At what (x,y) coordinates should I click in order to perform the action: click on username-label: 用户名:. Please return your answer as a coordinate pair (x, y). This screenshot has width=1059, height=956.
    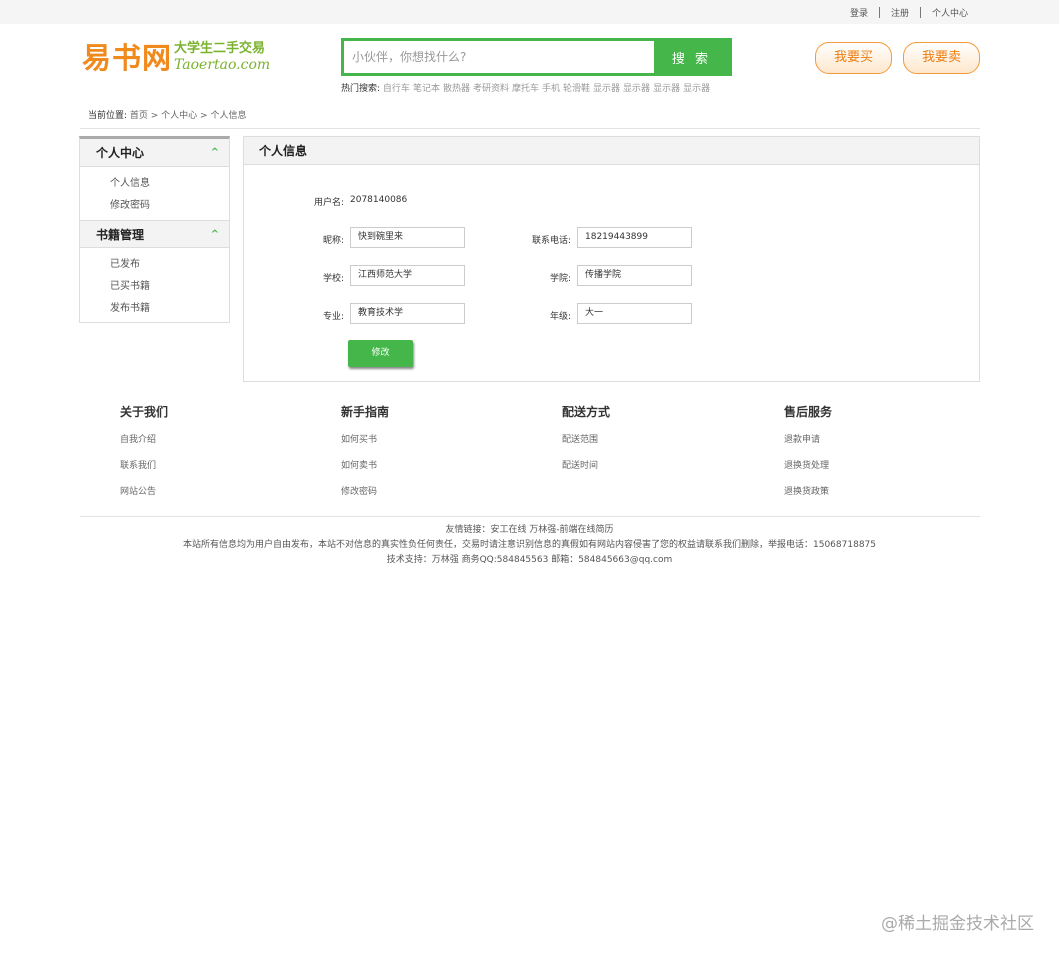
    Looking at the image, I should click on (328, 203).